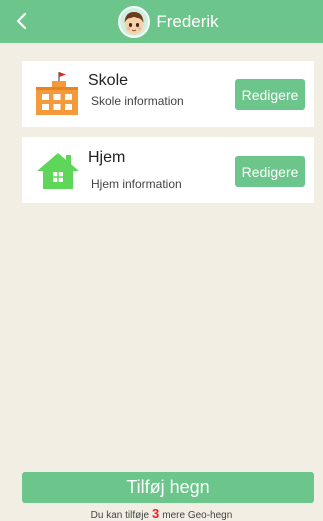 Image resolution: width=323 pixels, height=521 pixels. I want to click on child-avatar-icon, so click(134, 21).